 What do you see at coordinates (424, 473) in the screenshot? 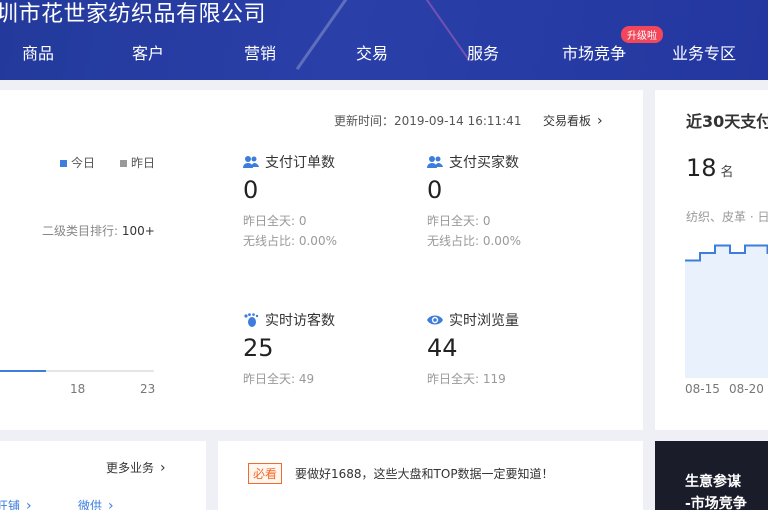
I see `notice-link: 要做好1688，这些大盘和TOP数据一定要知道！` at bounding box center [424, 473].